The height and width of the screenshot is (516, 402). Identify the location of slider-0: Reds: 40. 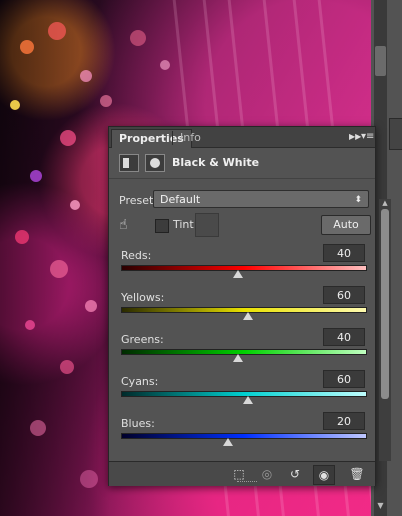
(242, 267).